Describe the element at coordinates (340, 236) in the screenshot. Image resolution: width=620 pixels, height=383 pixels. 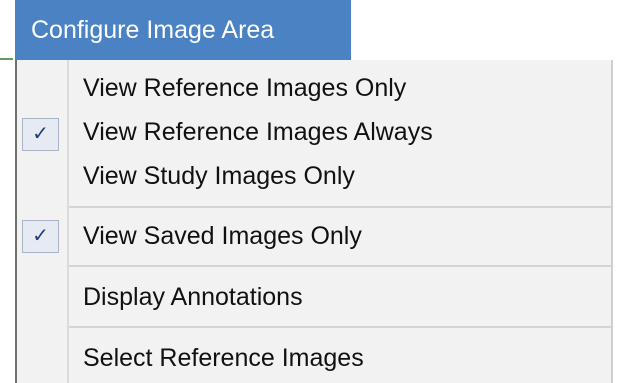
I see `menu-item-view-saved-images-only: View Saved Images Only` at that location.